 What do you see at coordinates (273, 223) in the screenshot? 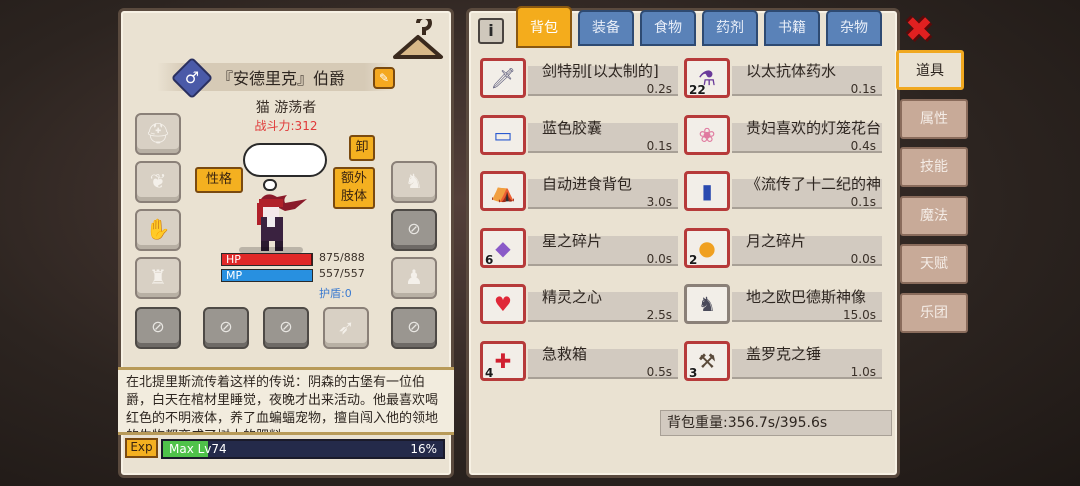
I see `character-sprite` at bounding box center [273, 223].